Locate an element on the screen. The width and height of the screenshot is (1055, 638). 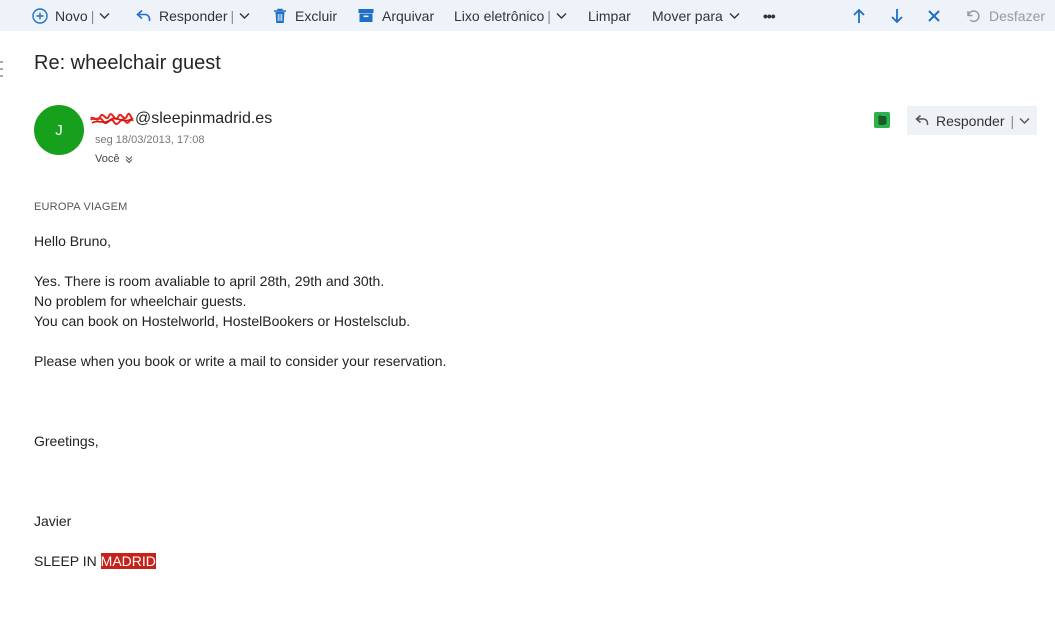
header-reply-button: Responder | is located at coordinates (972, 120).